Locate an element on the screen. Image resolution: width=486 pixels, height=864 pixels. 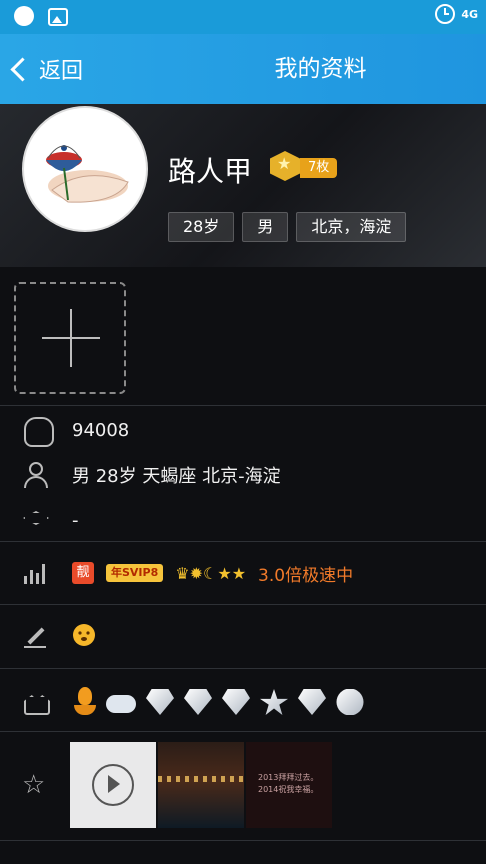
level-icons: ♛✹☾★★ is located at coordinates (210, 573).